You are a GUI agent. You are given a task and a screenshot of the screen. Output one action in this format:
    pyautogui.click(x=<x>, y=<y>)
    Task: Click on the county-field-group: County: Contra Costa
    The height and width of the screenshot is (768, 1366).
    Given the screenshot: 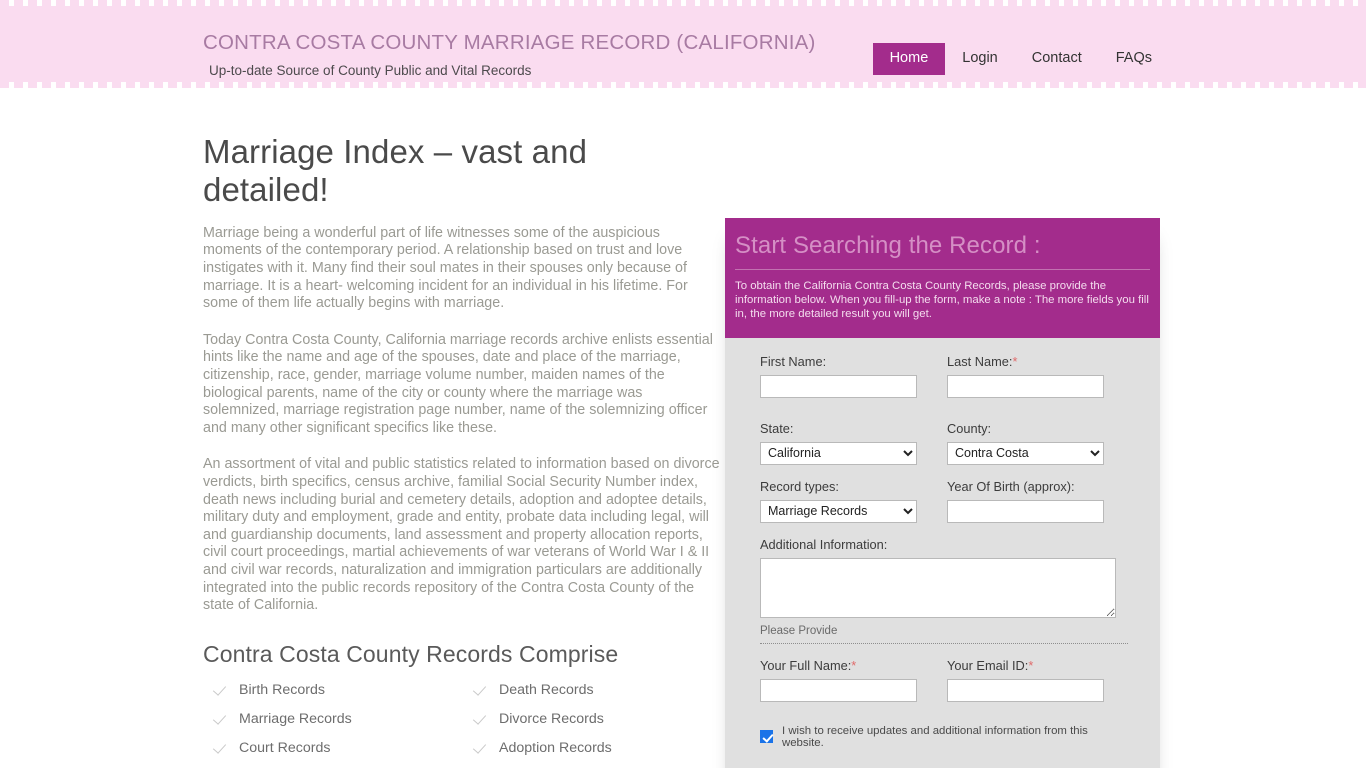 What is the action you would take?
    pyautogui.click(x=1025, y=443)
    